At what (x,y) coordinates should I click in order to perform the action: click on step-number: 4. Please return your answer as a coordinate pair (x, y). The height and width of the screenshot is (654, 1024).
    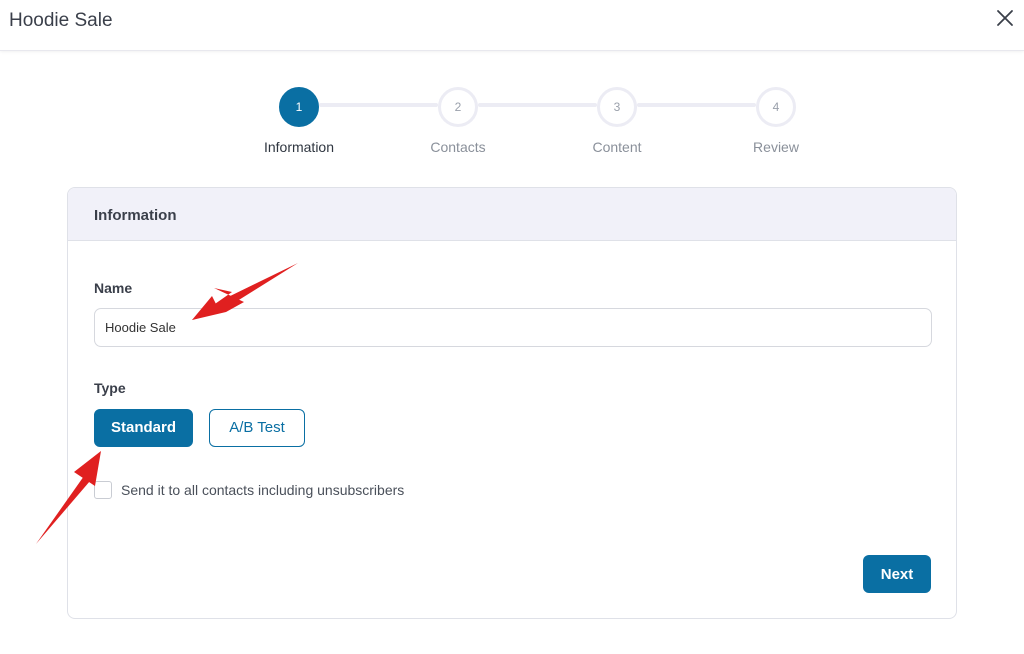
    Looking at the image, I should click on (776, 107).